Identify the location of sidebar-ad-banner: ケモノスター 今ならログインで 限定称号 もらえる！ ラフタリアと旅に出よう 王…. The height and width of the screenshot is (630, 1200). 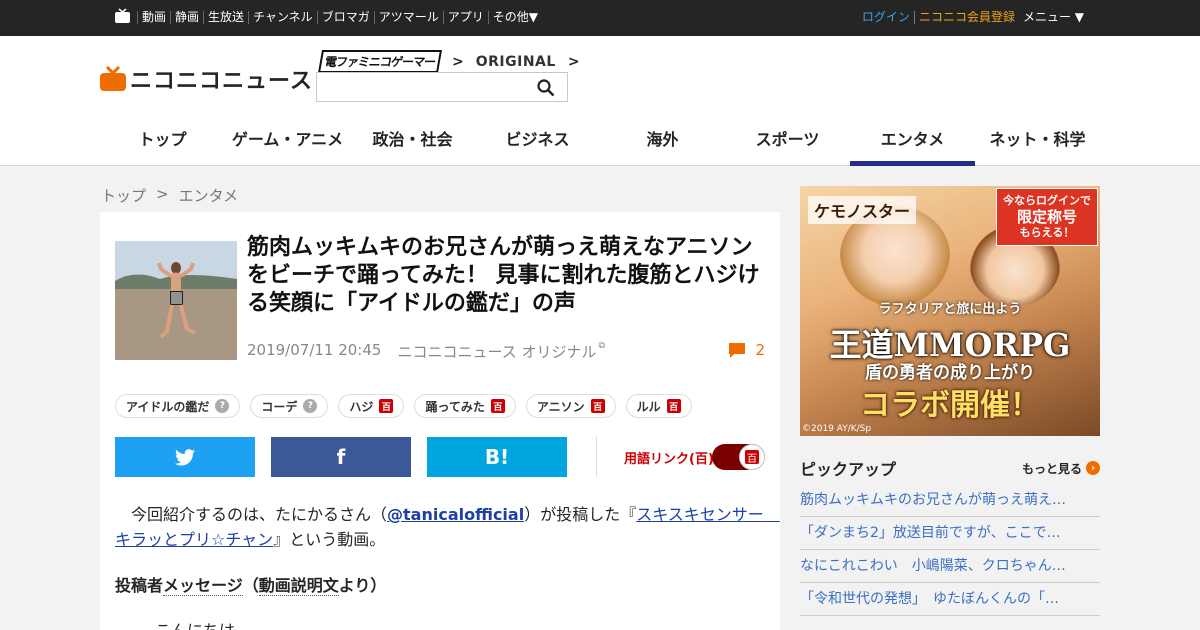
(950, 311).